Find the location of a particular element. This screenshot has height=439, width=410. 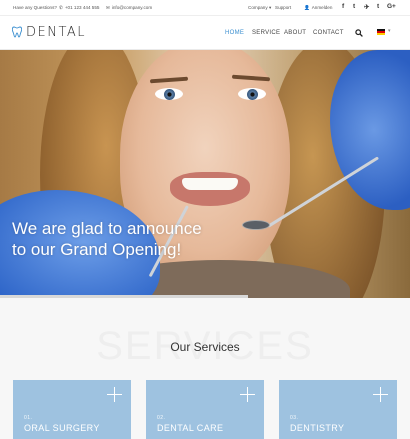

site-logo: DENTAL is located at coordinates (56, 32).